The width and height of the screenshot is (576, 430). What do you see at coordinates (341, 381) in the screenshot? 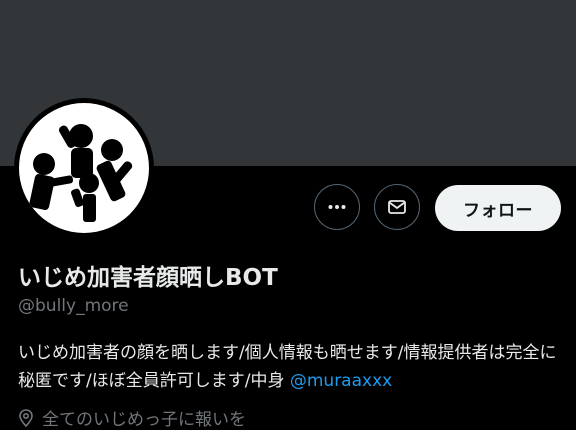
I see `bio-mention-link: @muraaxxx` at bounding box center [341, 381].